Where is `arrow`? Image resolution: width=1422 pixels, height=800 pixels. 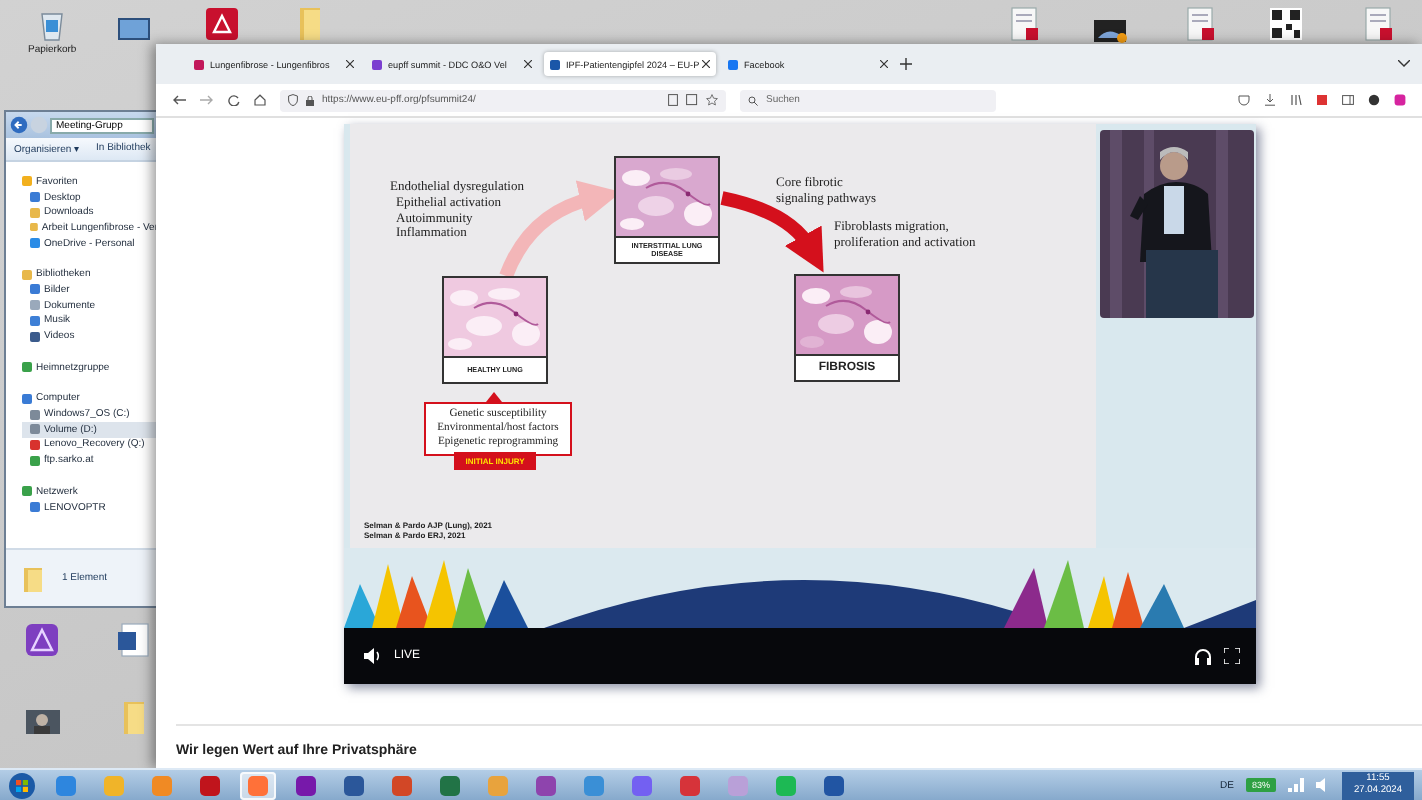
arrow is located at coordinates (772, 231).